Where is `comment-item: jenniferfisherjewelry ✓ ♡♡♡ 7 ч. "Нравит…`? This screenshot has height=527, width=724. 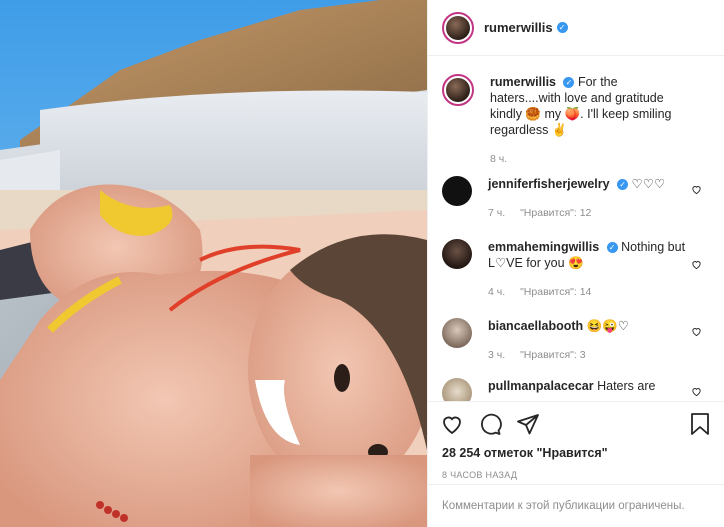 comment-item: jenniferfisherjewelry ✓ ♡♡♡ 7 ч. "Нравит… is located at coordinates (576, 198).